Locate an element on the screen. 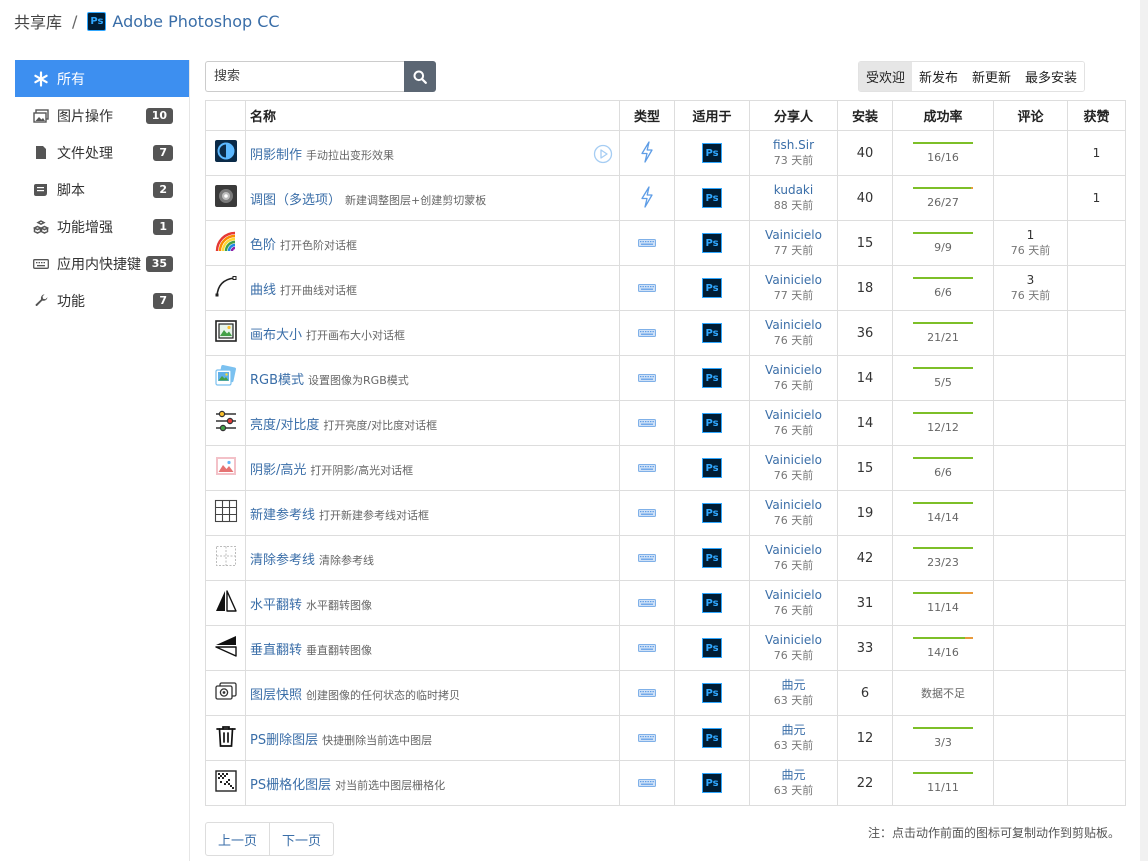 The width and height of the screenshot is (1148, 861). action-title-link: PS删除图层 is located at coordinates (284, 740).